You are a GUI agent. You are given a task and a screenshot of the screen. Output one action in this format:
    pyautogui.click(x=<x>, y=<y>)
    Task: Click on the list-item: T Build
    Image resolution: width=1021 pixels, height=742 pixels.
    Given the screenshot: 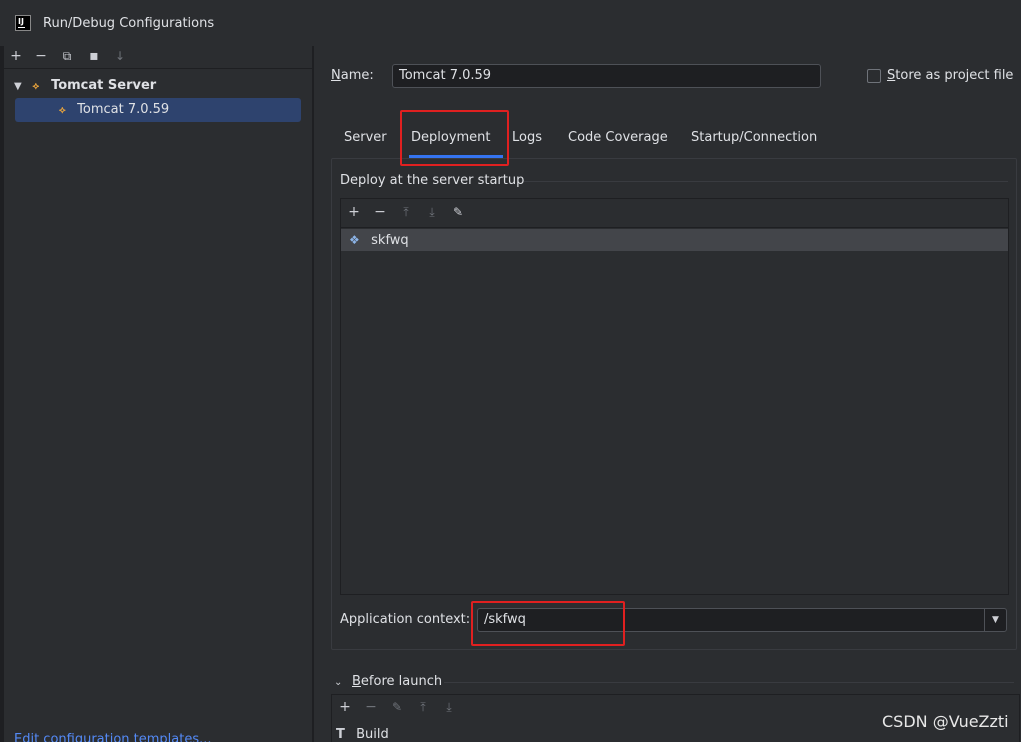 What is the action you would take?
    pyautogui.click(x=362, y=734)
    